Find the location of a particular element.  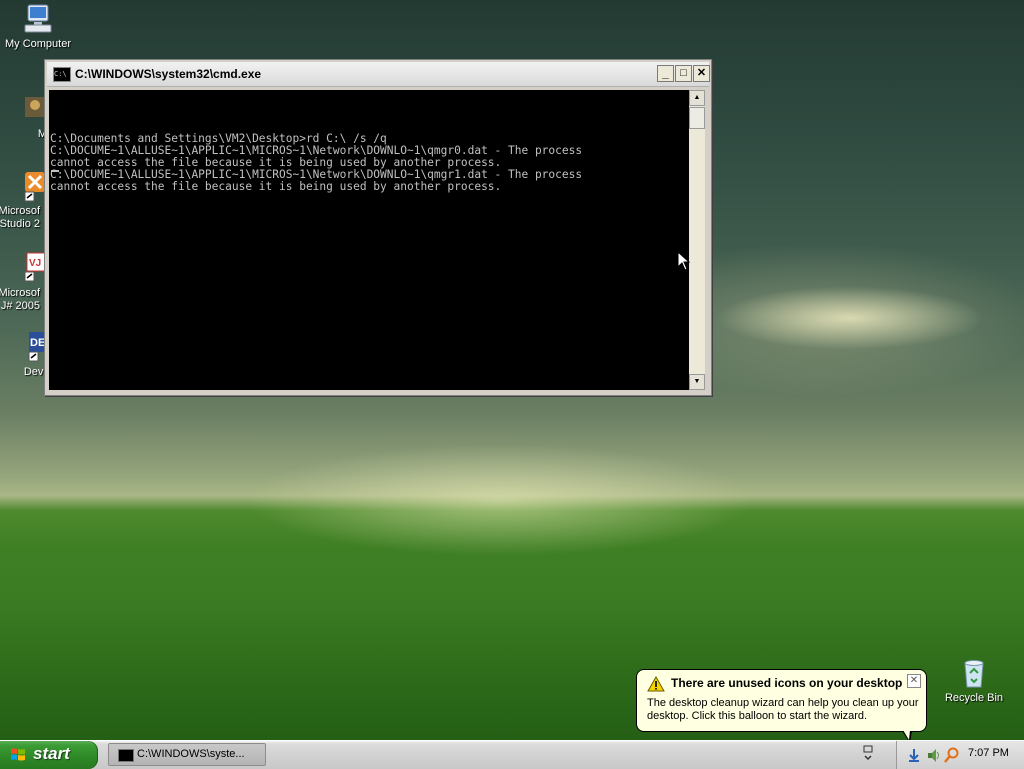

desktop-icon-recycle-bin: Recycle Bin is located at coordinates (974, 681).